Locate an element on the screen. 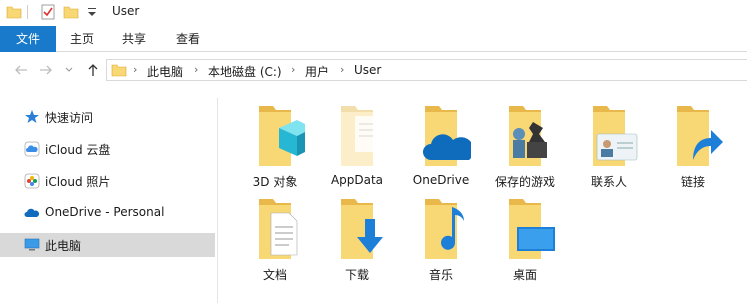  breadcrumb-users: 用户 is located at coordinates (317, 71).